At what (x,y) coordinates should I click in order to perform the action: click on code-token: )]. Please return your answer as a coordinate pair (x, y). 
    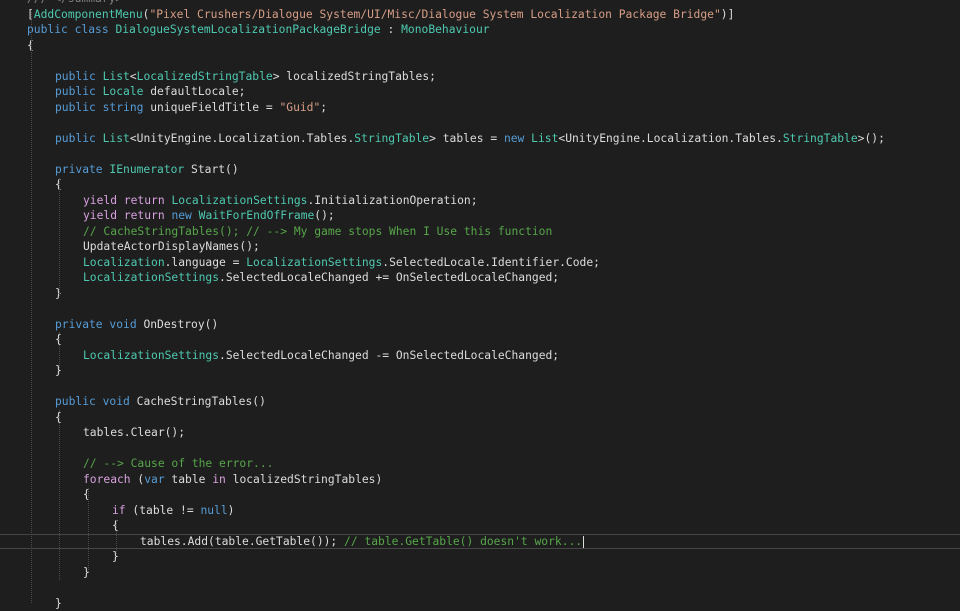
    Looking at the image, I should click on (728, 14).